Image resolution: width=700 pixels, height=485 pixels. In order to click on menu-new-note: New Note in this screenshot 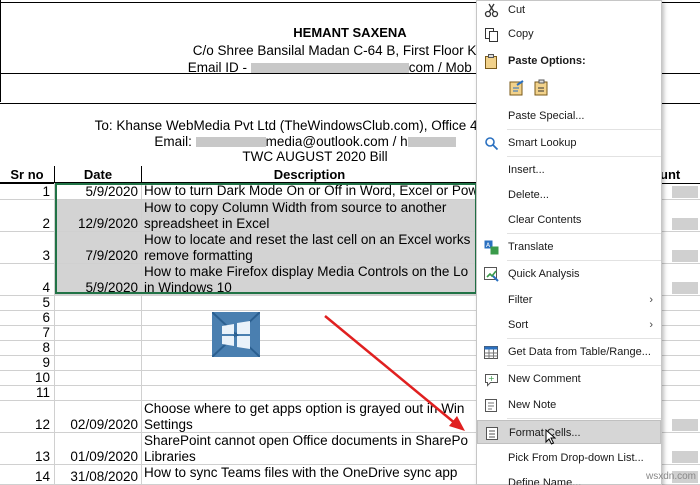, I will do `click(569, 405)`.